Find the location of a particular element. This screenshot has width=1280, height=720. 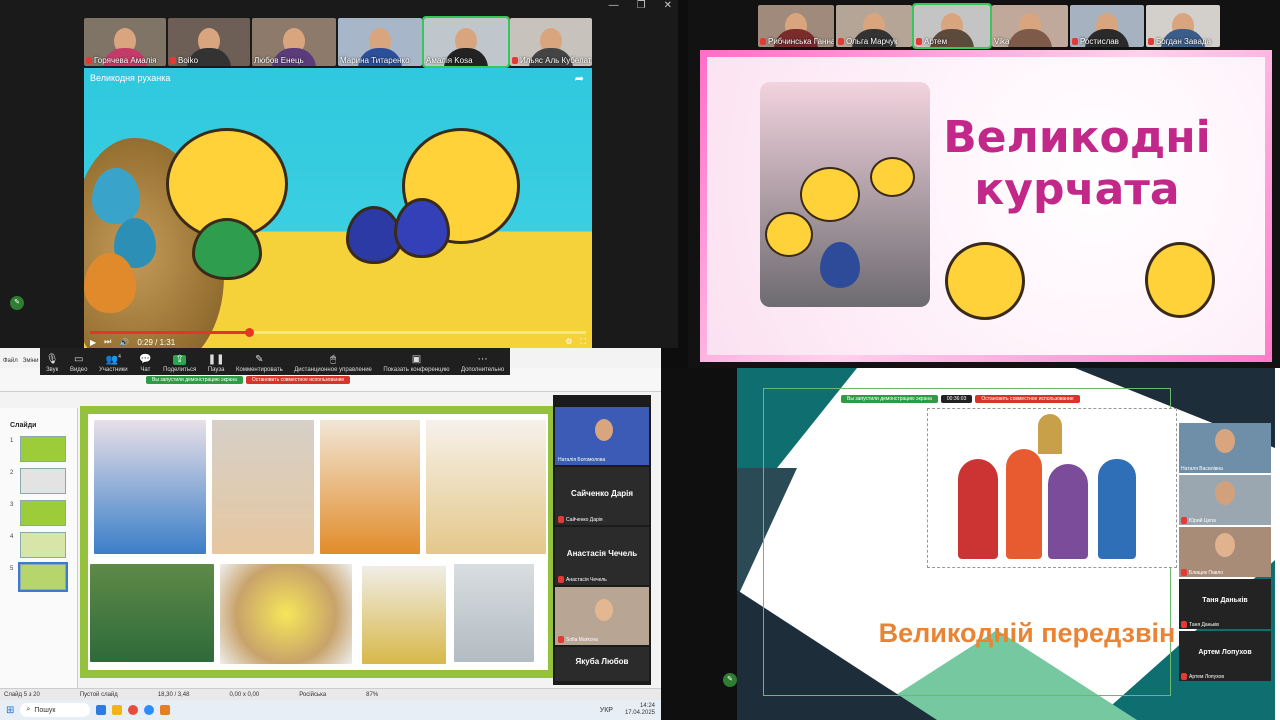

participant-tile: Boiko is located at coordinates (209, 42).